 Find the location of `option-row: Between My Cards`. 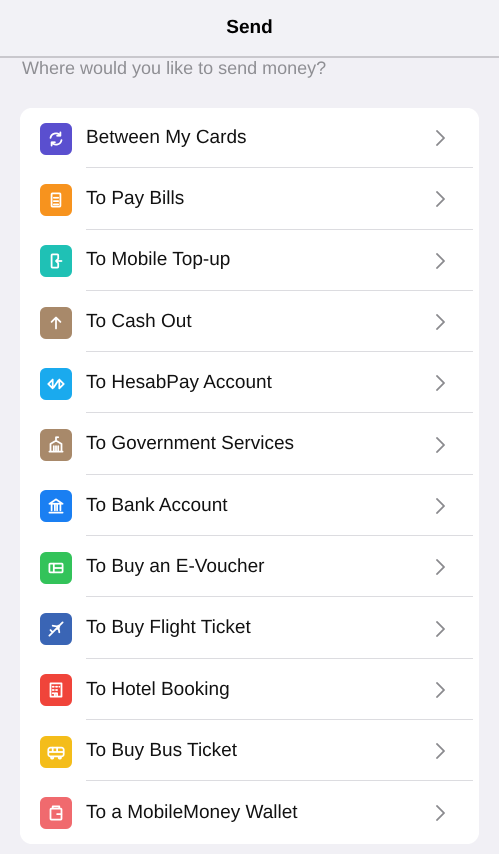

option-row: Between My Cards is located at coordinates (249, 139).